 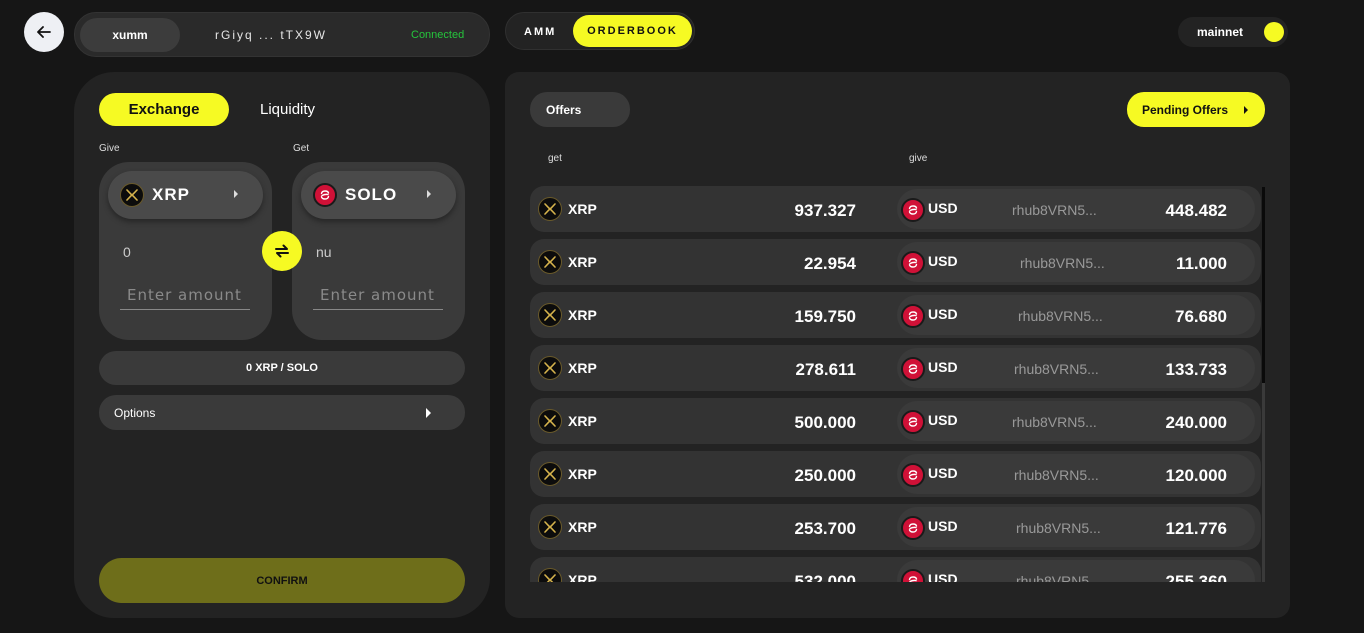 I want to click on tab-orderbook: ORDERBOOK, so click(x=632, y=31).